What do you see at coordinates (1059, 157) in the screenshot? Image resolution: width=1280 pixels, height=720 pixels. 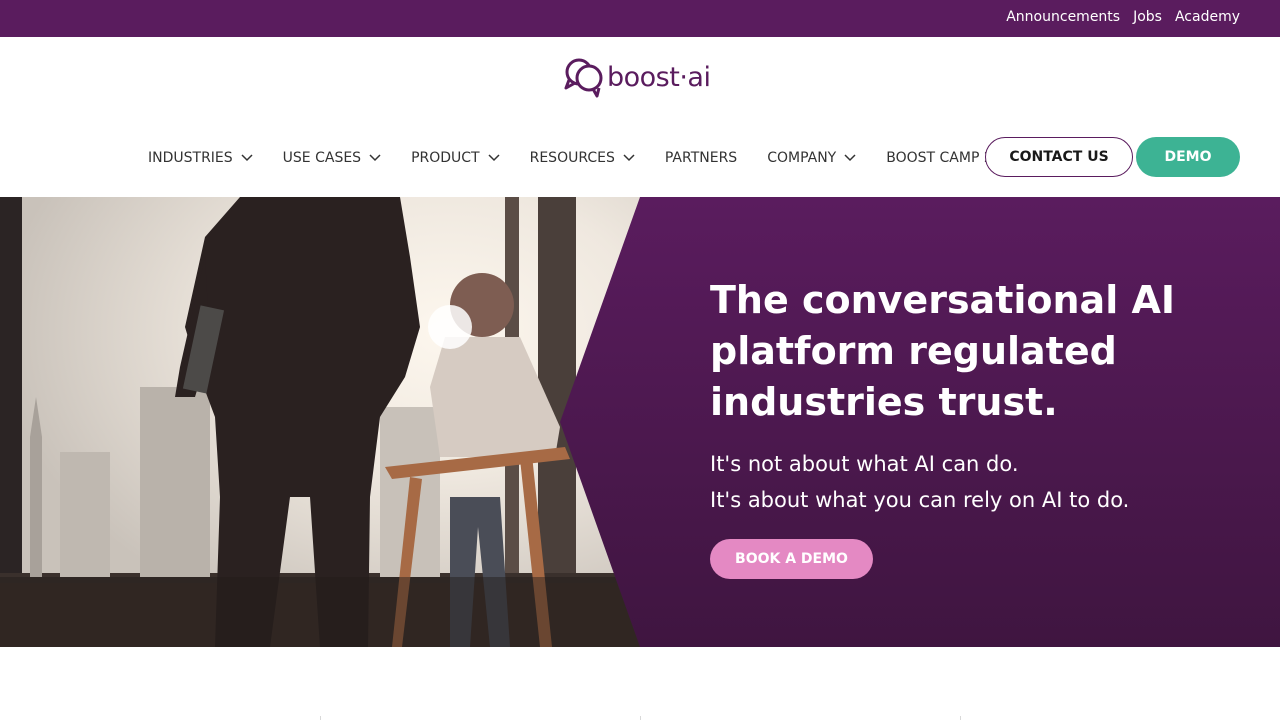 I see `contact-us-button: CONTACT US` at bounding box center [1059, 157].